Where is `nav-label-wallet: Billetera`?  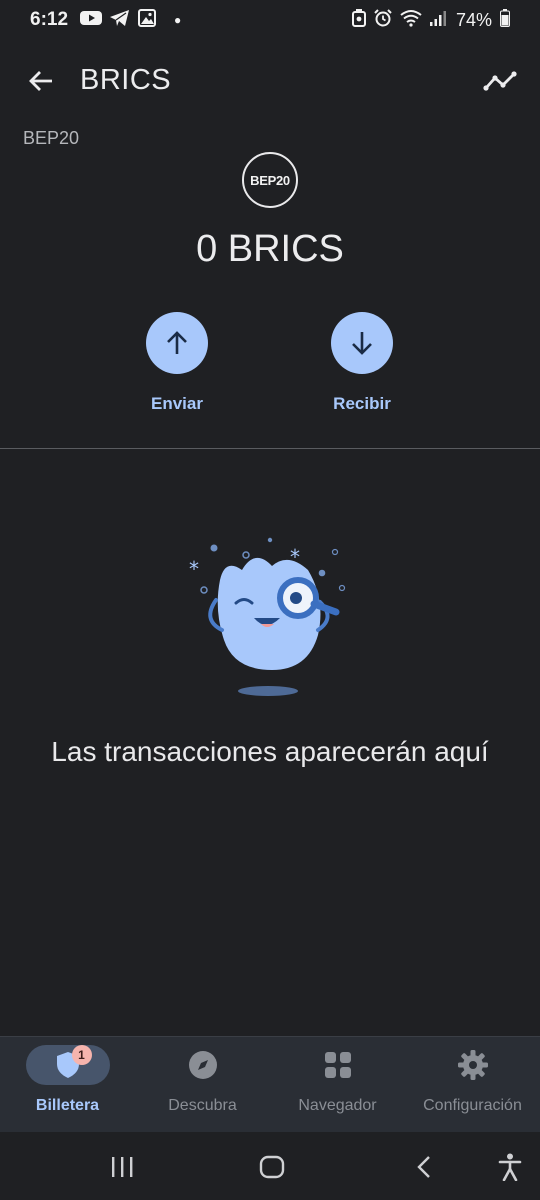 nav-label-wallet: Billetera is located at coordinates (67, 1106).